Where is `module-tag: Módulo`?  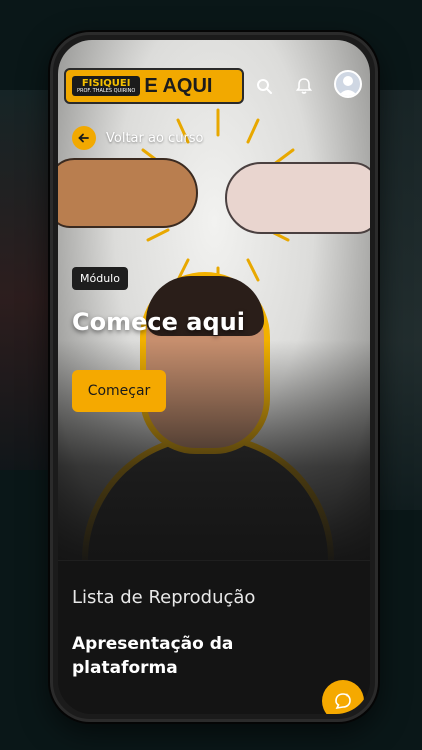
module-tag: Módulo is located at coordinates (100, 278).